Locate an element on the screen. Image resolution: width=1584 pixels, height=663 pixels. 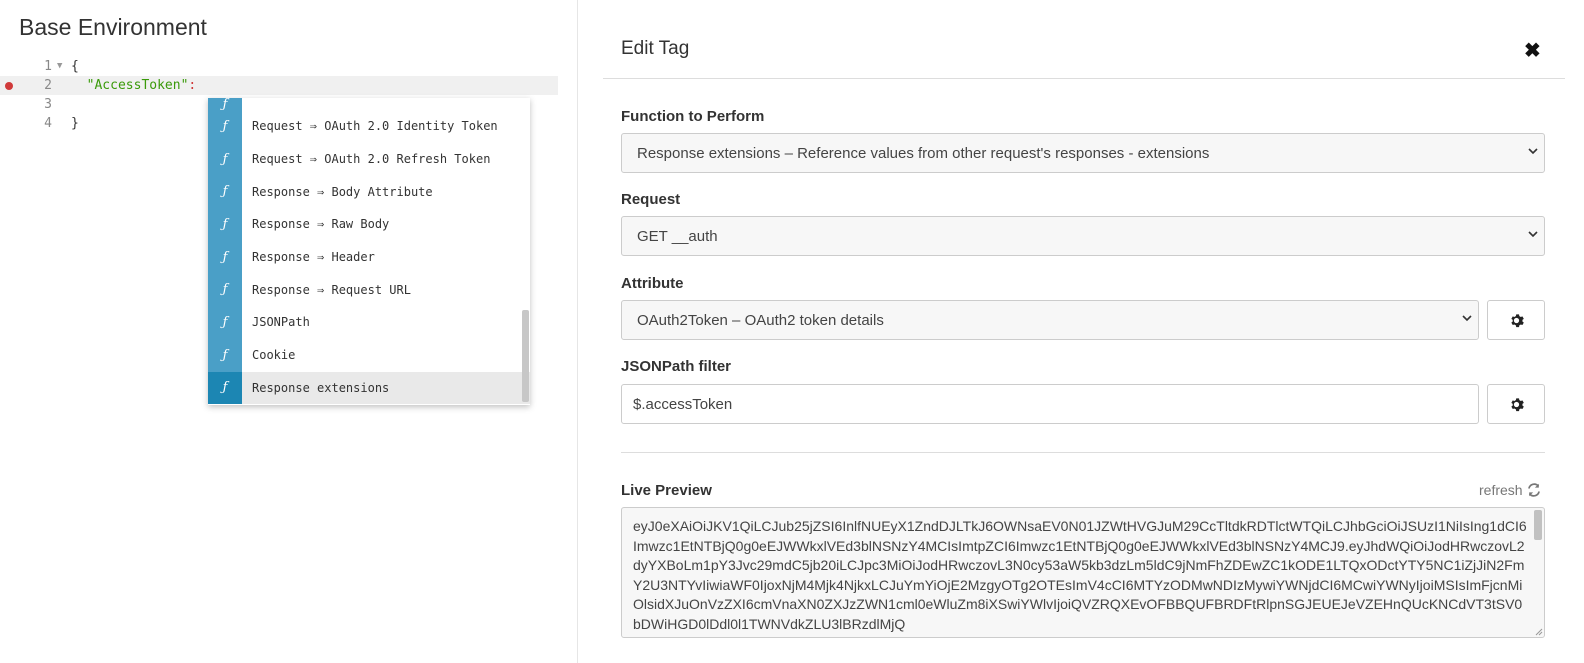
json-key: "AccessToken" is located at coordinates (137, 85).